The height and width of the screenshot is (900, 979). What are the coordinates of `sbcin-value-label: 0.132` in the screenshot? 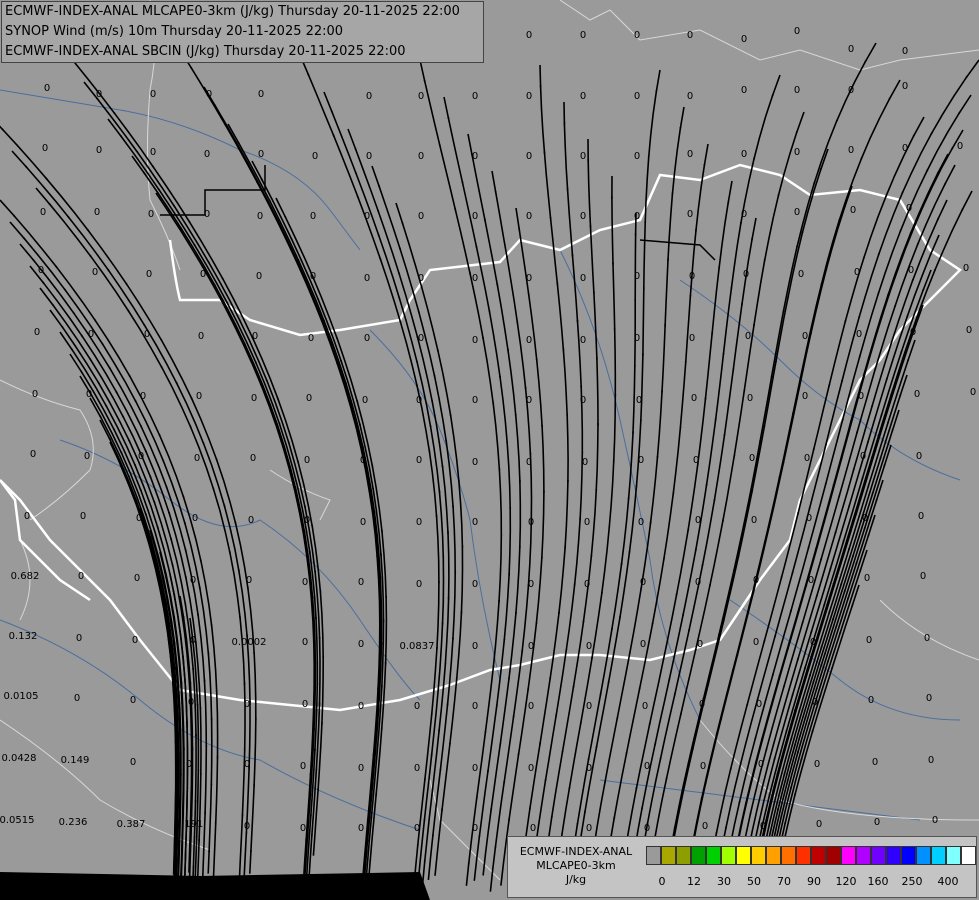 It's located at (23, 636).